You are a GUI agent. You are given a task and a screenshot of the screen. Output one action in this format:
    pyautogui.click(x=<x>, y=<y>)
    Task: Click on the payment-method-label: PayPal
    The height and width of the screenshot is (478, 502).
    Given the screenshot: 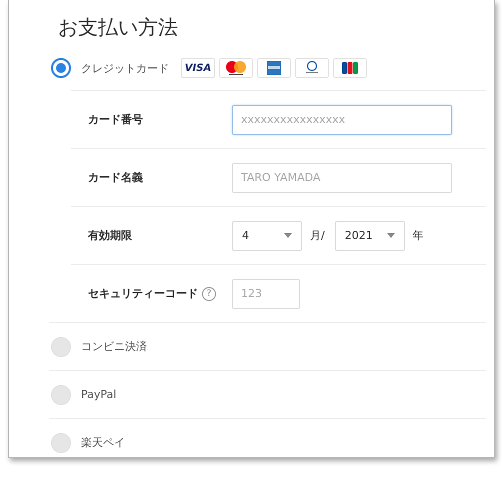 What is the action you would take?
    pyautogui.click(x=98, y=394)
    